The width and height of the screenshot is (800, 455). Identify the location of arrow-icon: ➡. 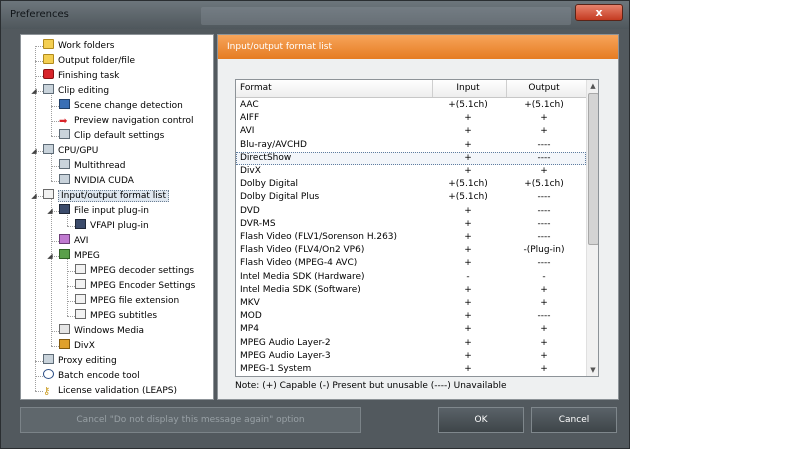
(63, 121).